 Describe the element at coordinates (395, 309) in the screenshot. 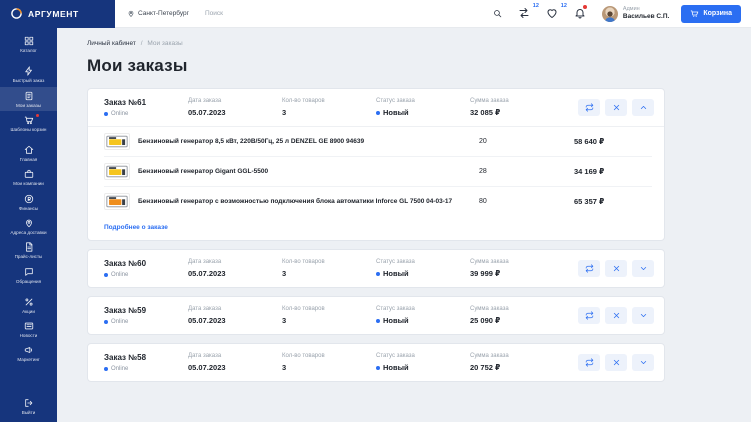

I see `order-status-label: Статус заказа` at that location.